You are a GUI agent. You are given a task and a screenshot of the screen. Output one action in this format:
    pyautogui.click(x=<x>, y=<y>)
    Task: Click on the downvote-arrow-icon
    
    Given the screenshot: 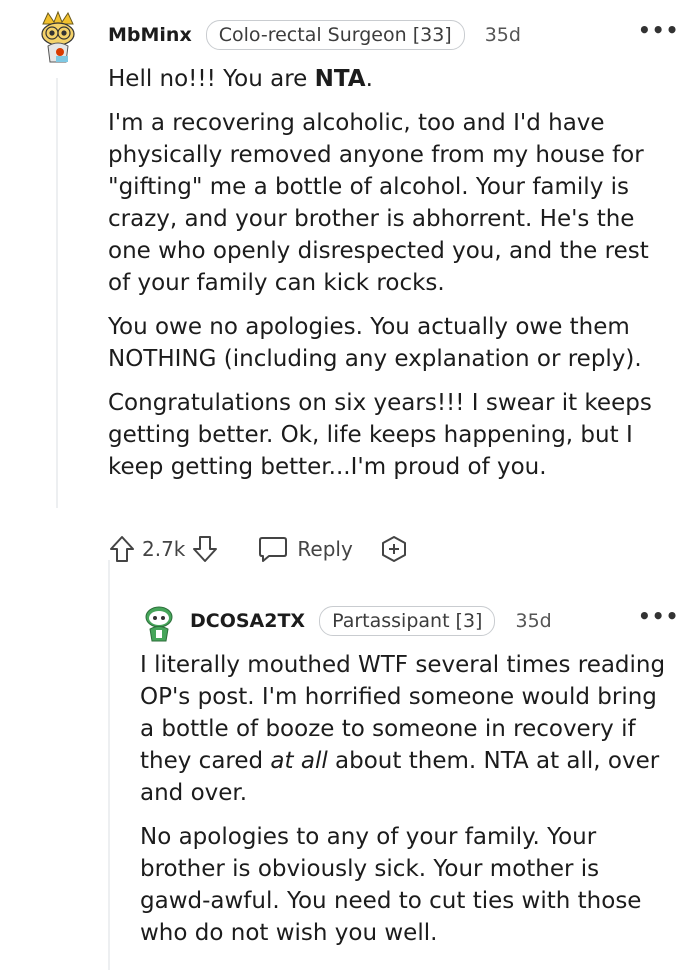 What is the action you would take?
    pyautogui.click(x=205, y=549)
    